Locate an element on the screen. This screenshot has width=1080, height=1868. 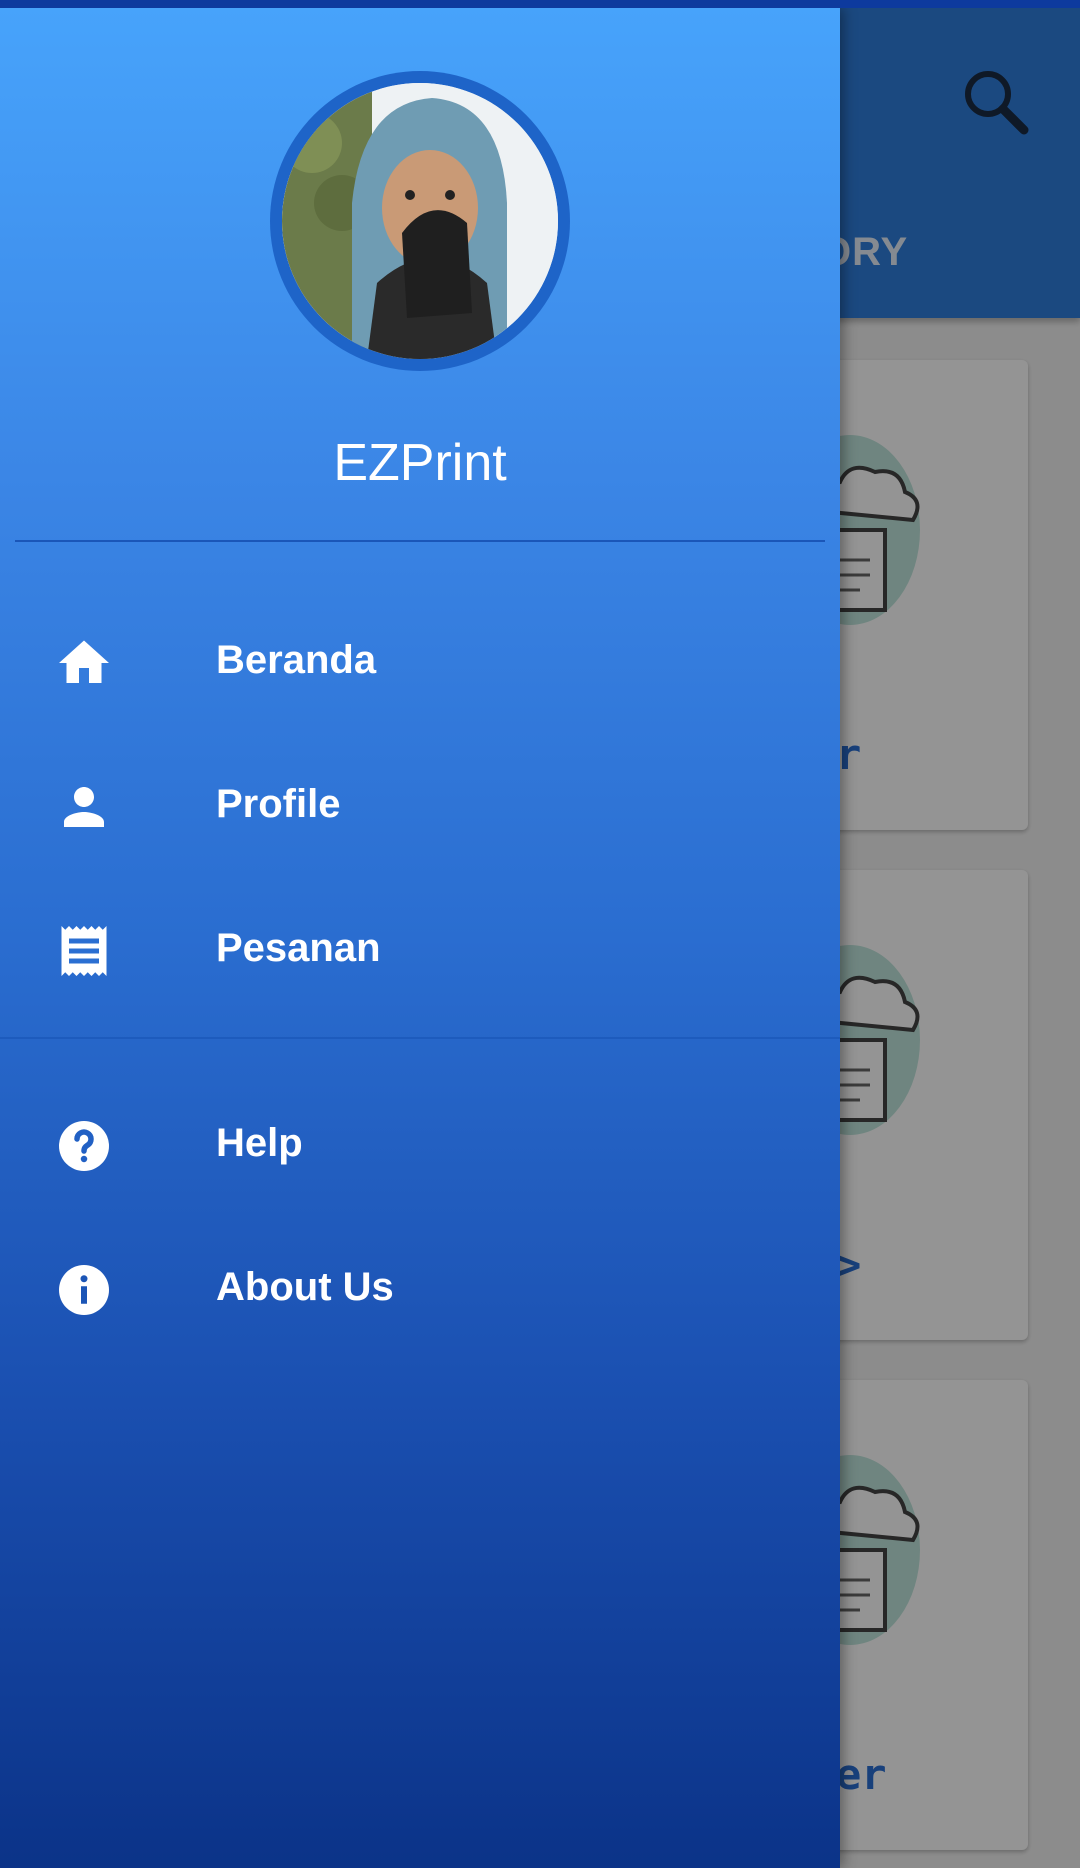
nav-item-about-us: About Us is located at coordinates (420, 1290).